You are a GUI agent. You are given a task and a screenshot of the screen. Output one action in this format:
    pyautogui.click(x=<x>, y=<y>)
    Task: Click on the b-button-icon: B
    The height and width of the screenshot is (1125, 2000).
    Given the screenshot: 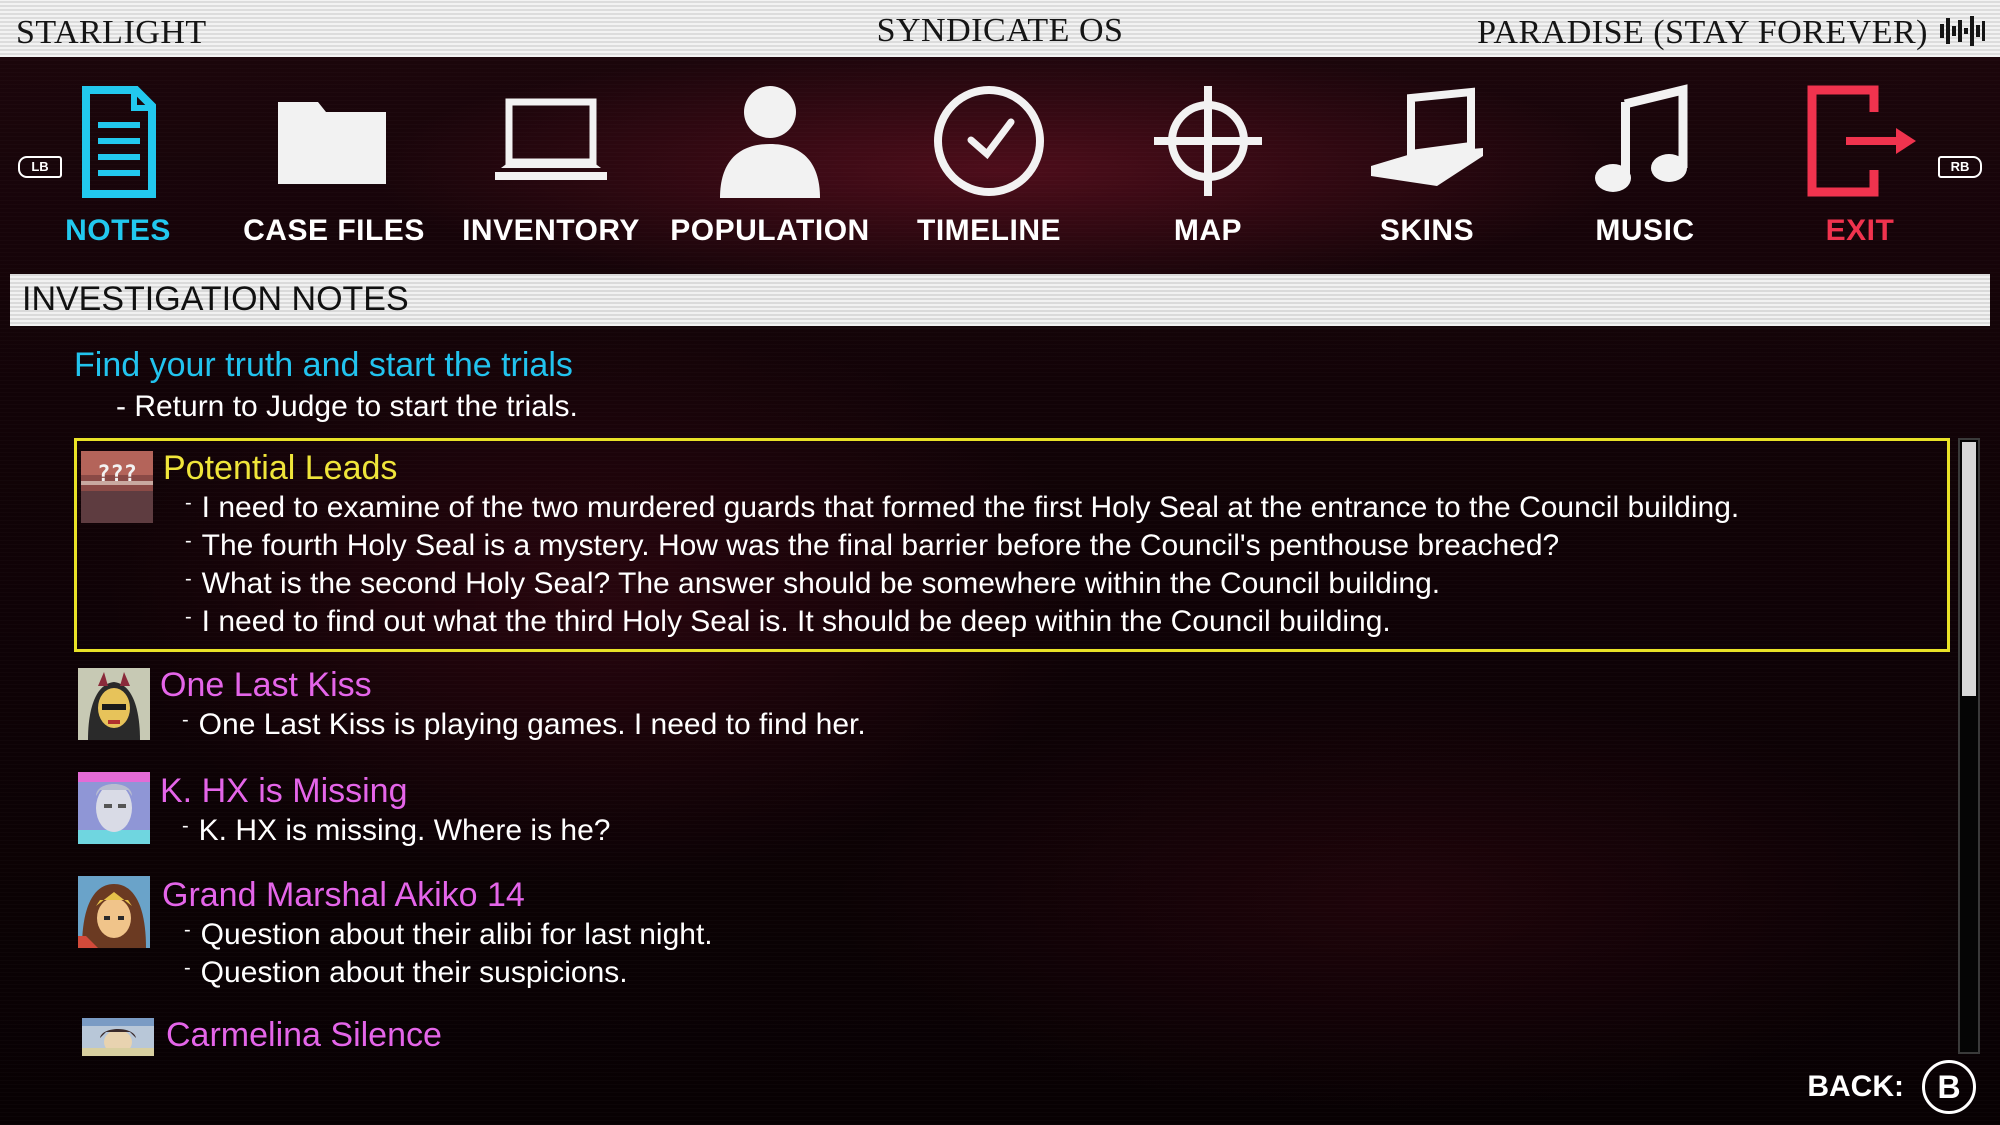 What is the action you would take?
    pyautogui.click(x=1949, y=1087)
    